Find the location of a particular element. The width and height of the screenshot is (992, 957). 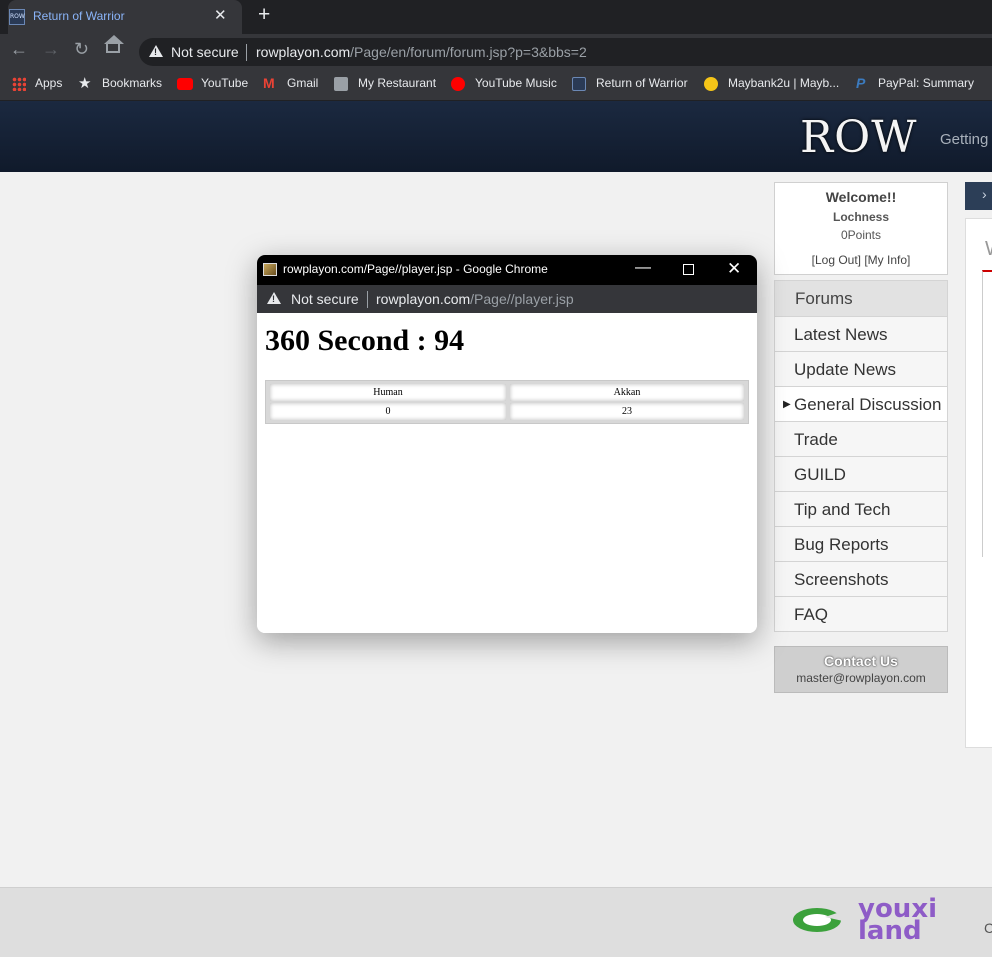

content-table is located at coordinates (987, 413).